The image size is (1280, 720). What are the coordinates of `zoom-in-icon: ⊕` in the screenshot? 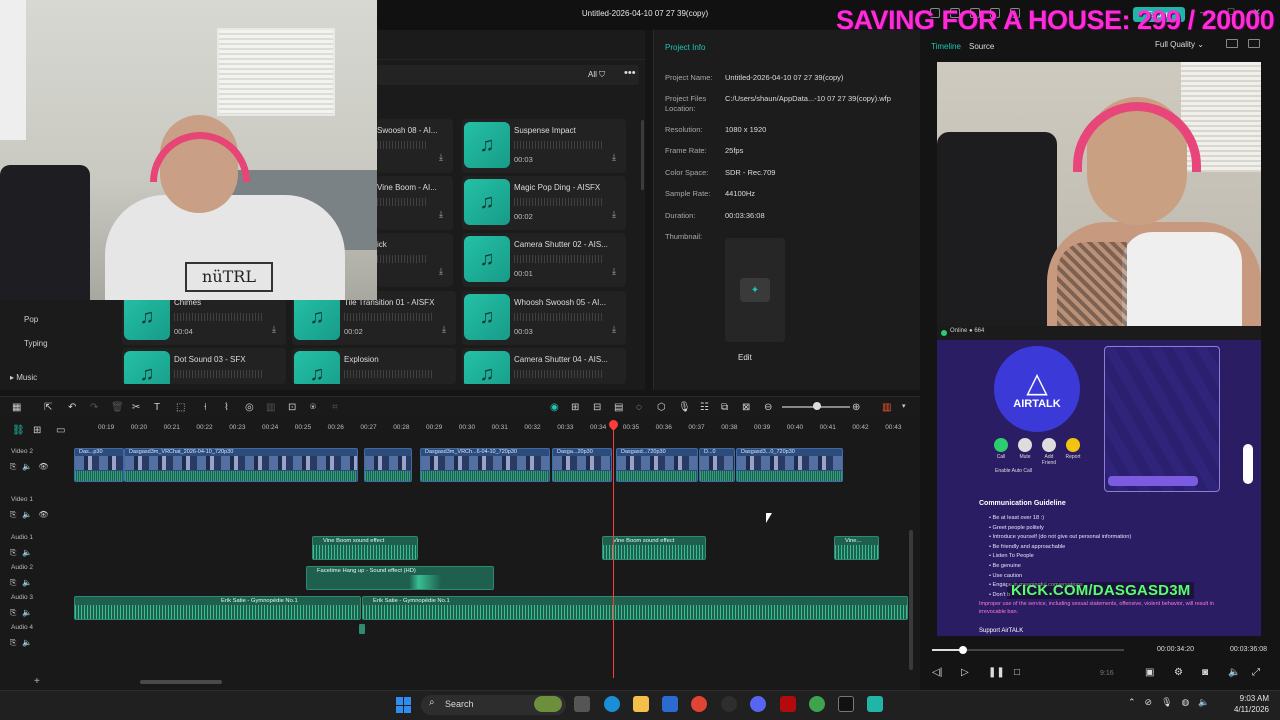 It's located at (856, 407).